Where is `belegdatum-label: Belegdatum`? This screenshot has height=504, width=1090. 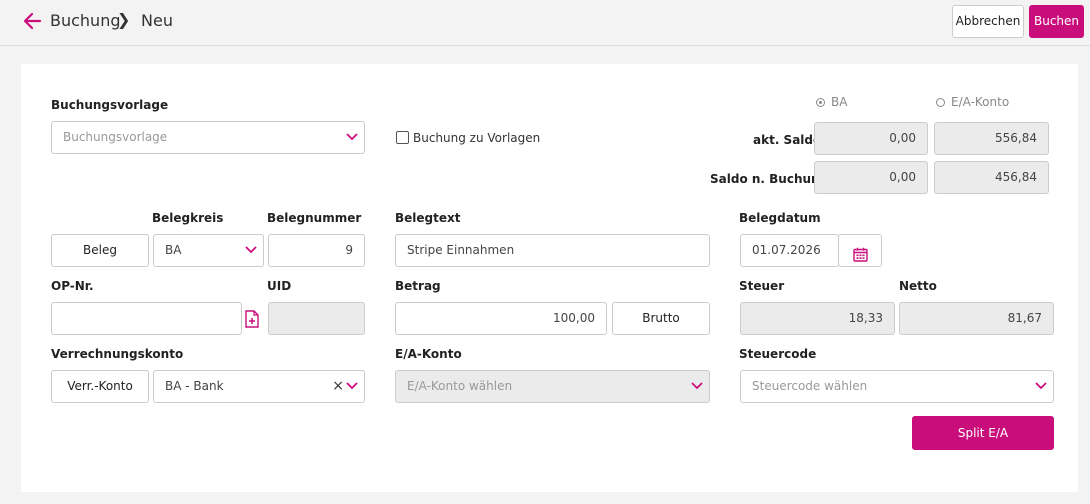
belegdatum-label: Belegdatum is located at coordinates (780, 218).